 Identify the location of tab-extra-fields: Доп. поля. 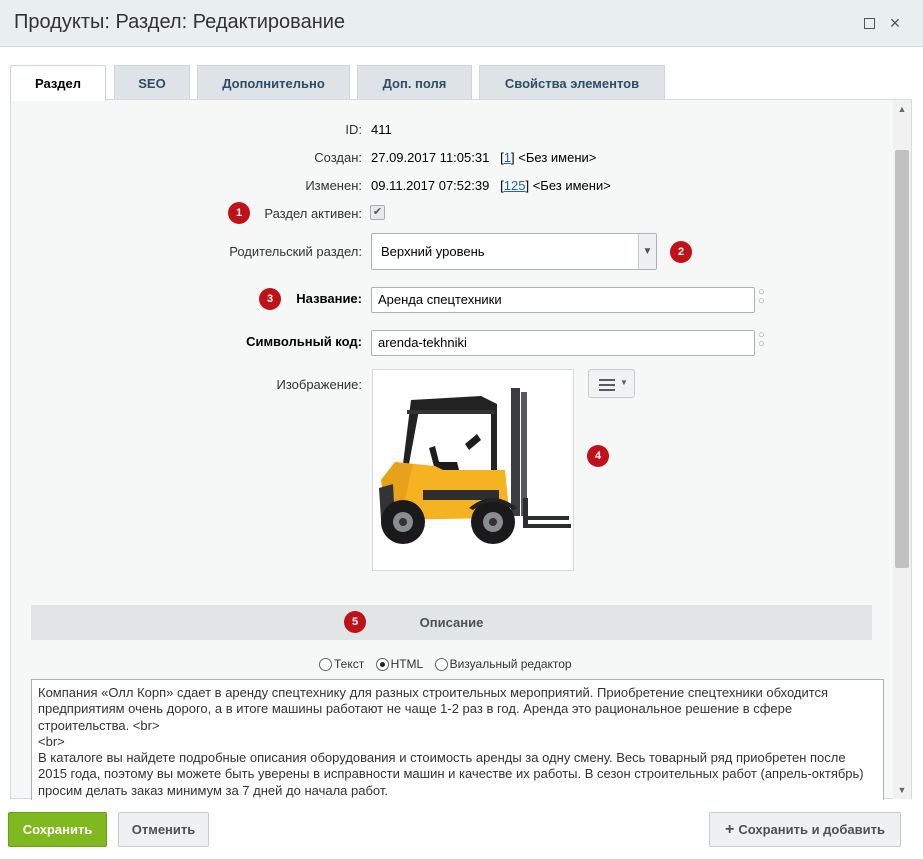
(414, 82).